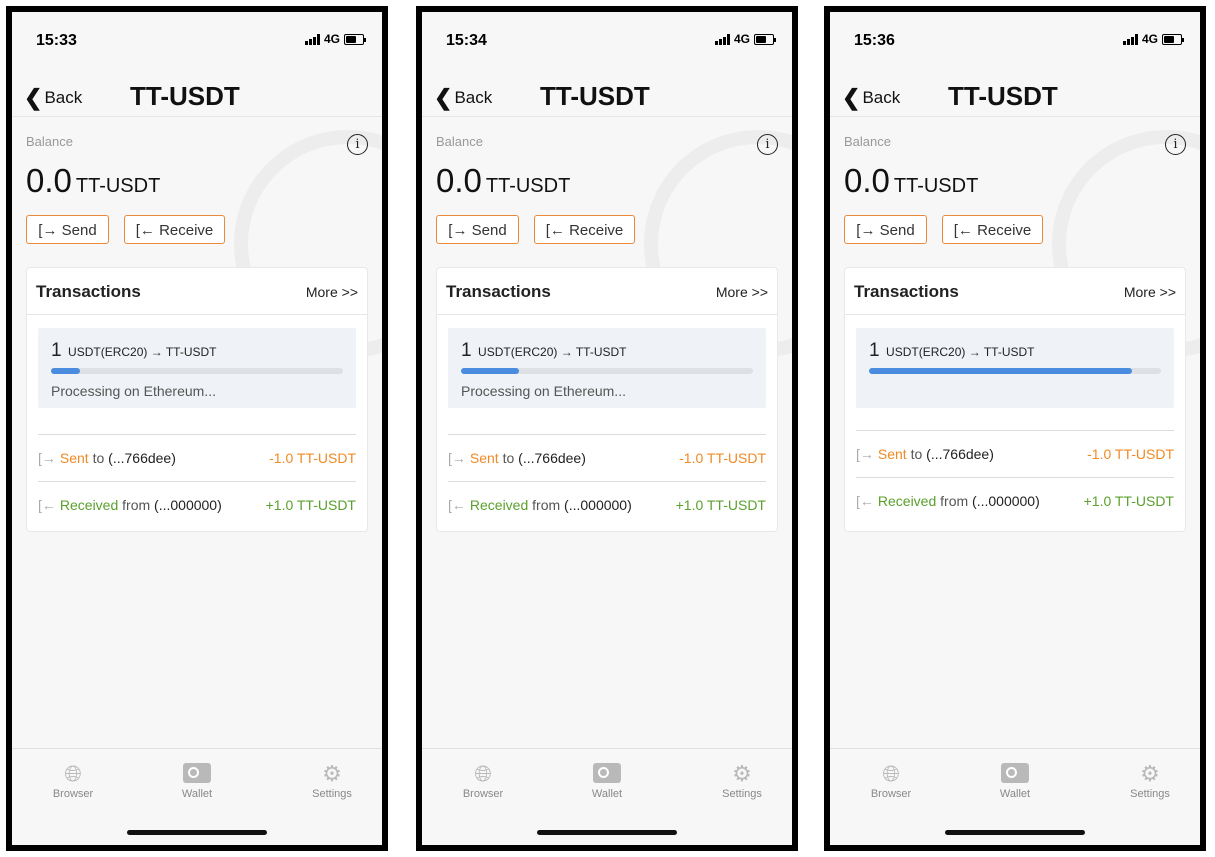 The height and width of the screenshot is (857, 1215). What do you see at coordinates (916, 454) in the screenshot?
I see `sent-prep: to` at bounding box center [916, 454].